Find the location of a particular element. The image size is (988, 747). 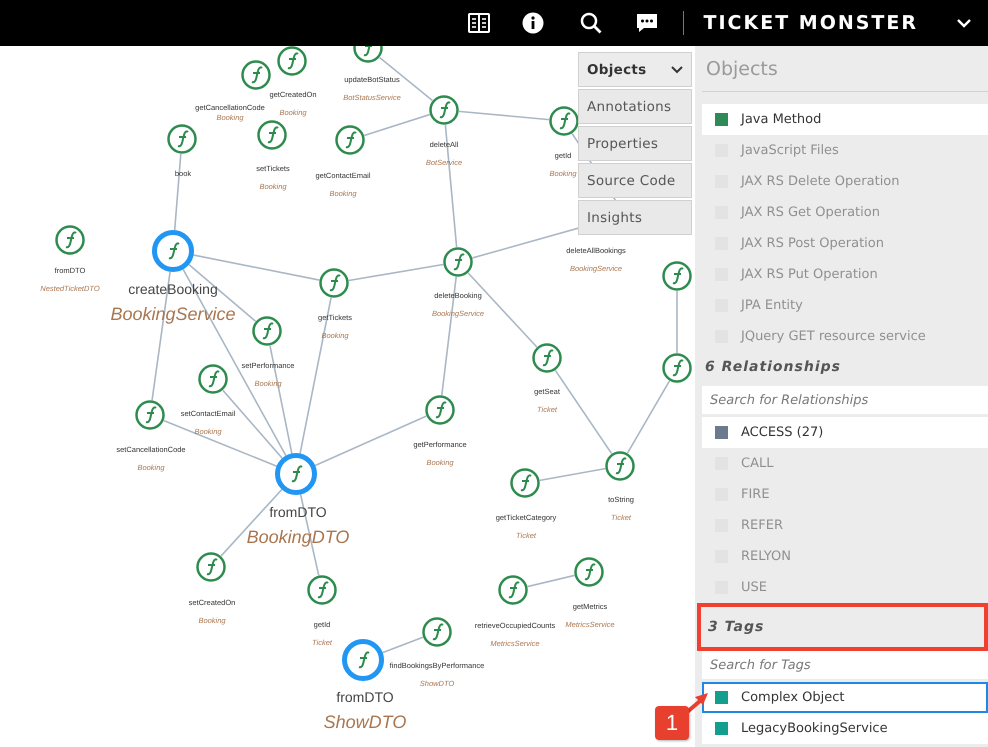

filter-item: Complex Object is located at coordinates (845, 697).